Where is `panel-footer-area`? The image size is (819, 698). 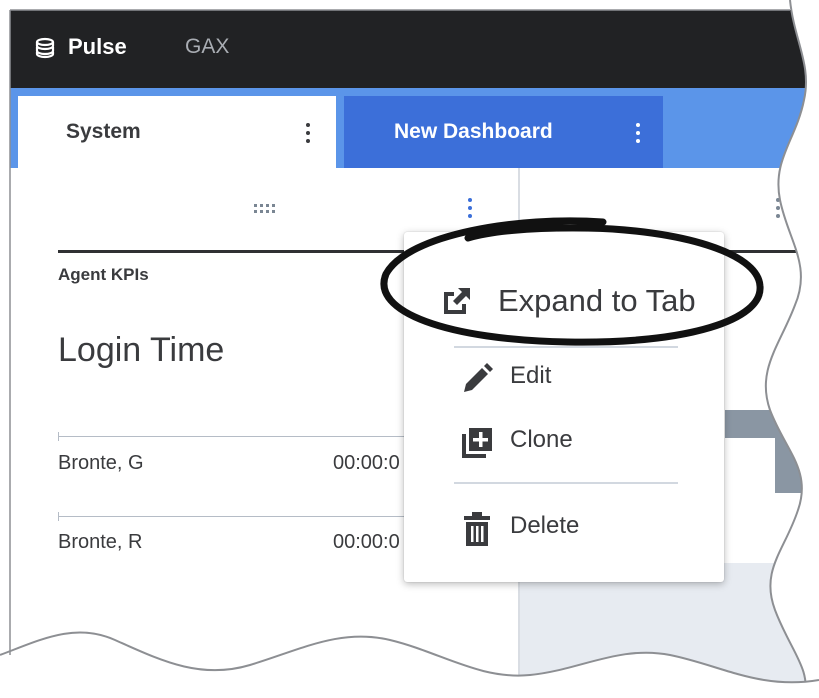
panel-footer-area is located at coordinates (669, 630).